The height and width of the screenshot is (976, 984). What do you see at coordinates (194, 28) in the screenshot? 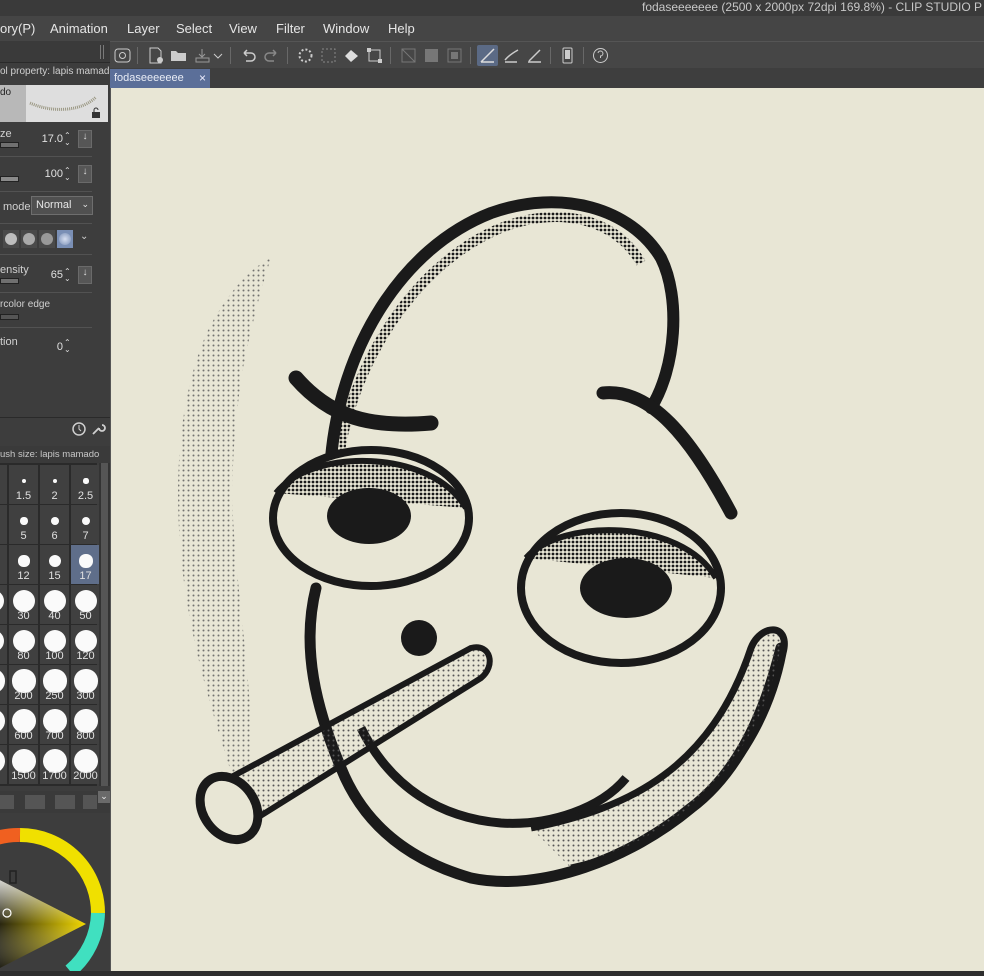
I see `menu-select: Select` at bounding box center [194, 28].